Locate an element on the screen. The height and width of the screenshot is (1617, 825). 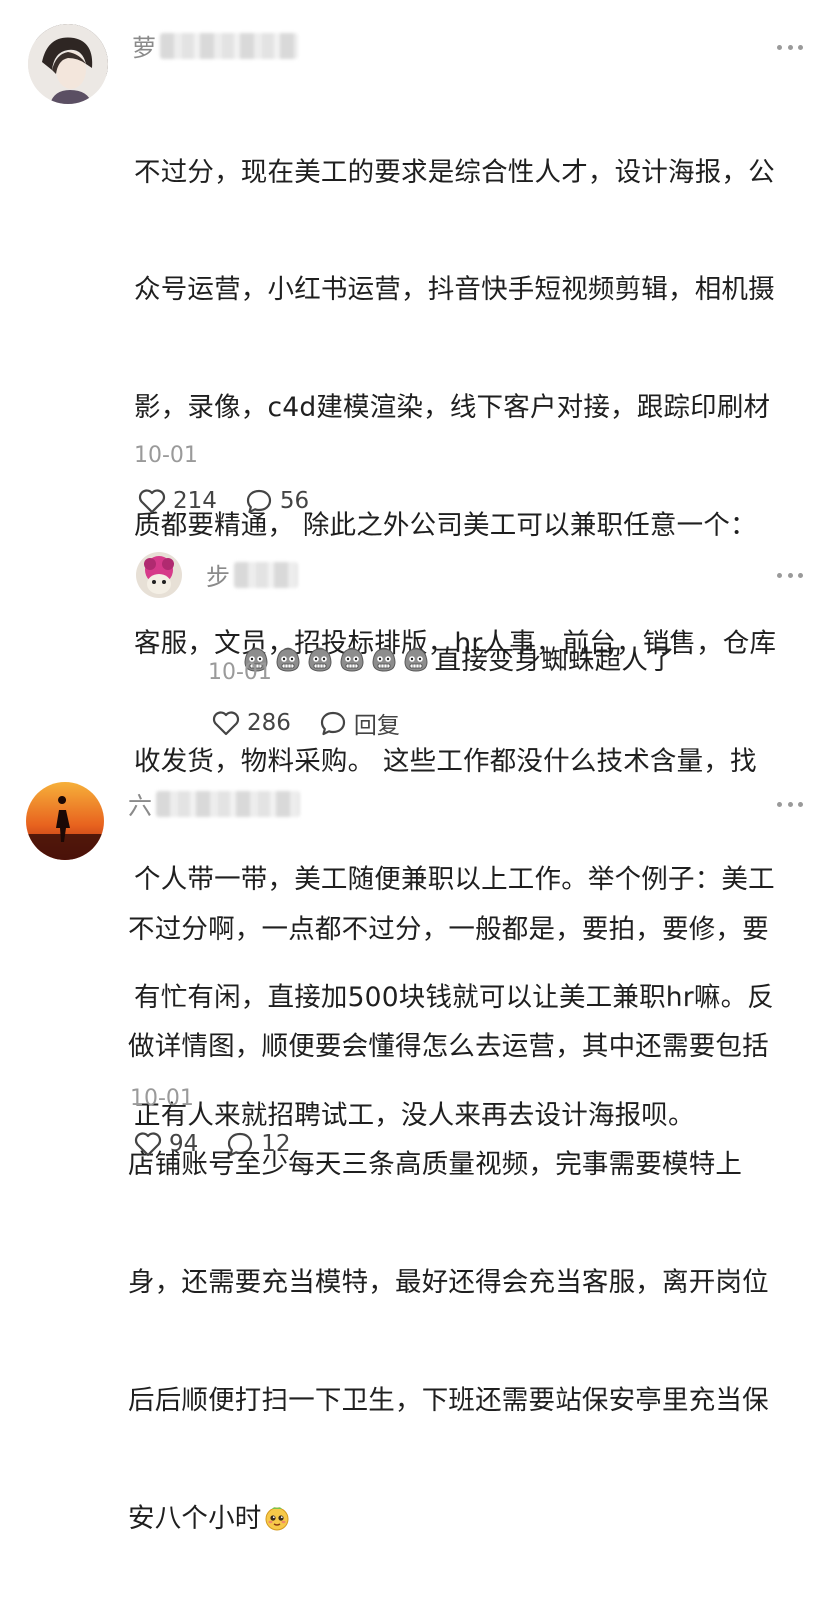
like-count: 94 is located at coordinates (184, 1144).